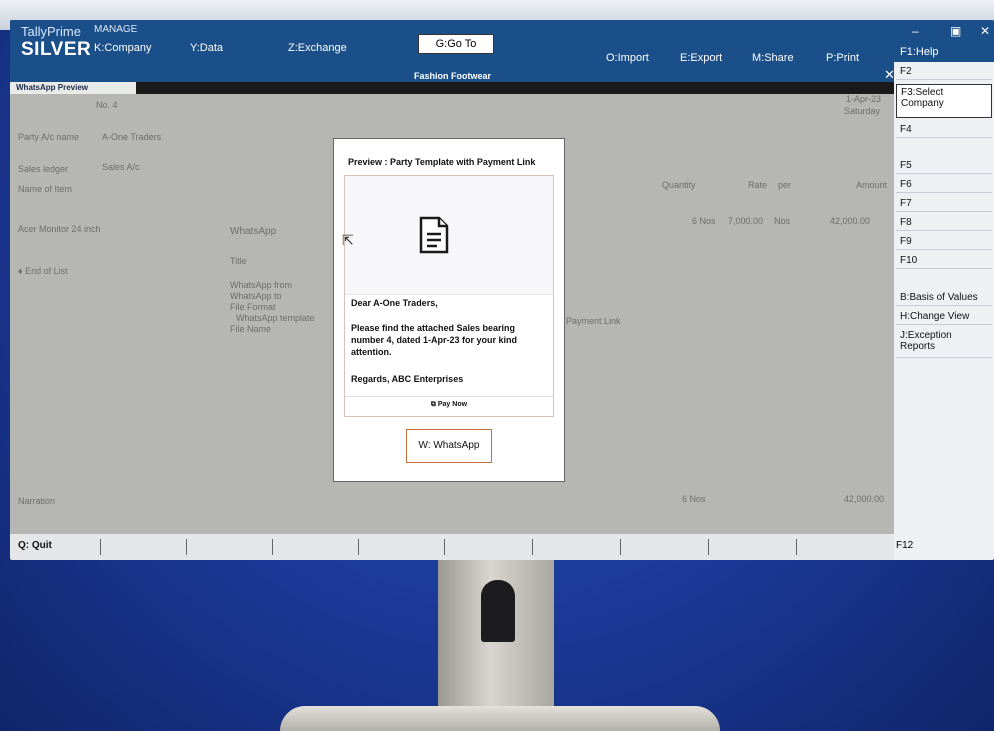 The image size is (994, 731). What do you see at coordinates (872, 185) in the screenshot?
I see `amount-header: Amount` at bounding box center [872, 185].